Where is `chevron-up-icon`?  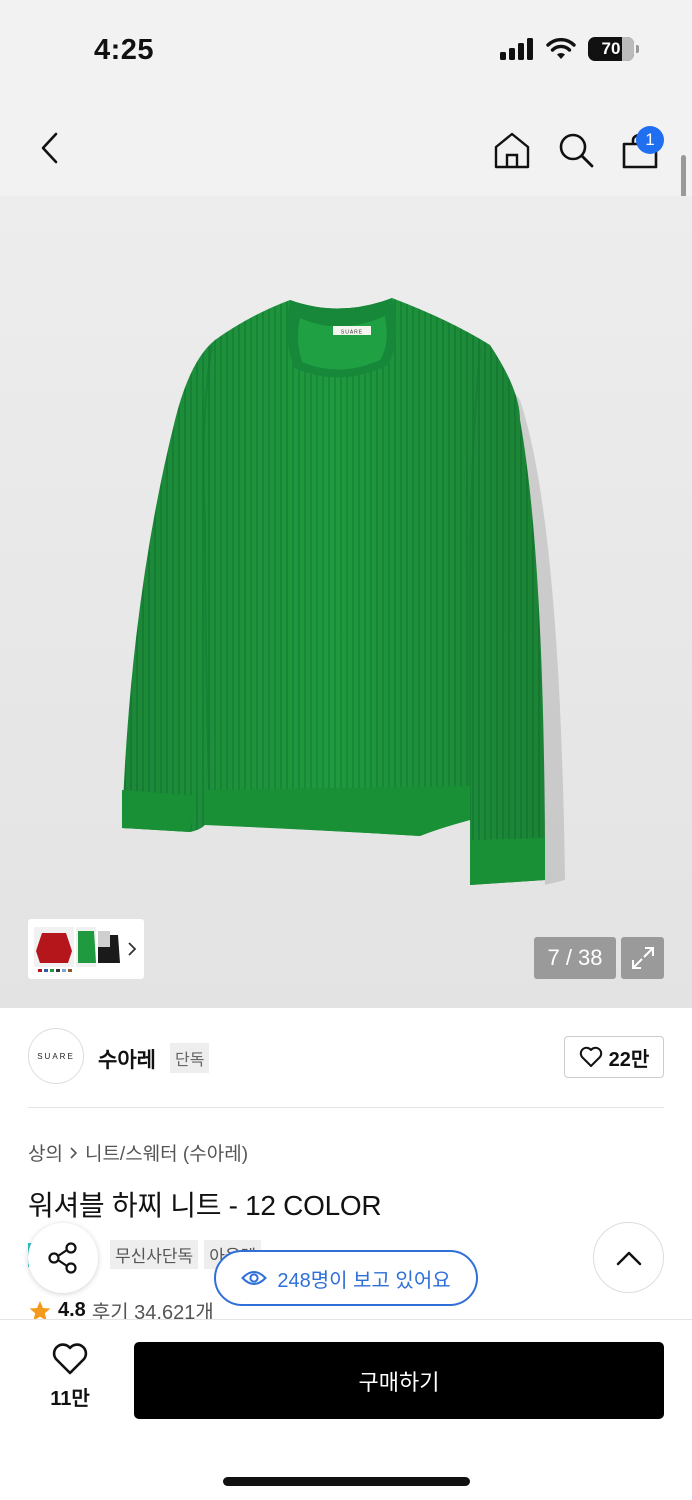
chevron-up-icon is located at coordinates (628, 1258).